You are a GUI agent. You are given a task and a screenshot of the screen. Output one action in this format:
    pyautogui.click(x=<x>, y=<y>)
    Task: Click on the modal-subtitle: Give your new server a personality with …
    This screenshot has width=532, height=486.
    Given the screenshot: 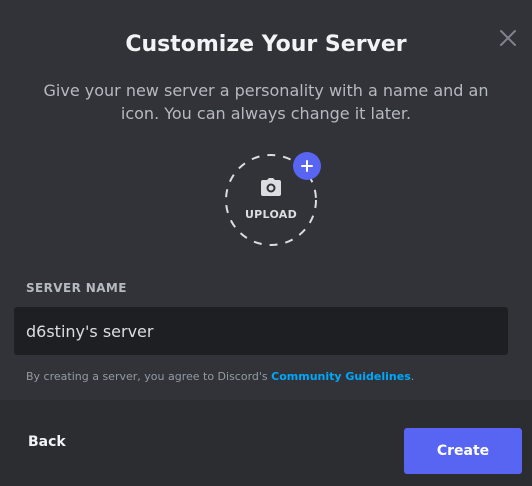 What is the action you would take?
    pyautogui.click(x=266, y=102)
    